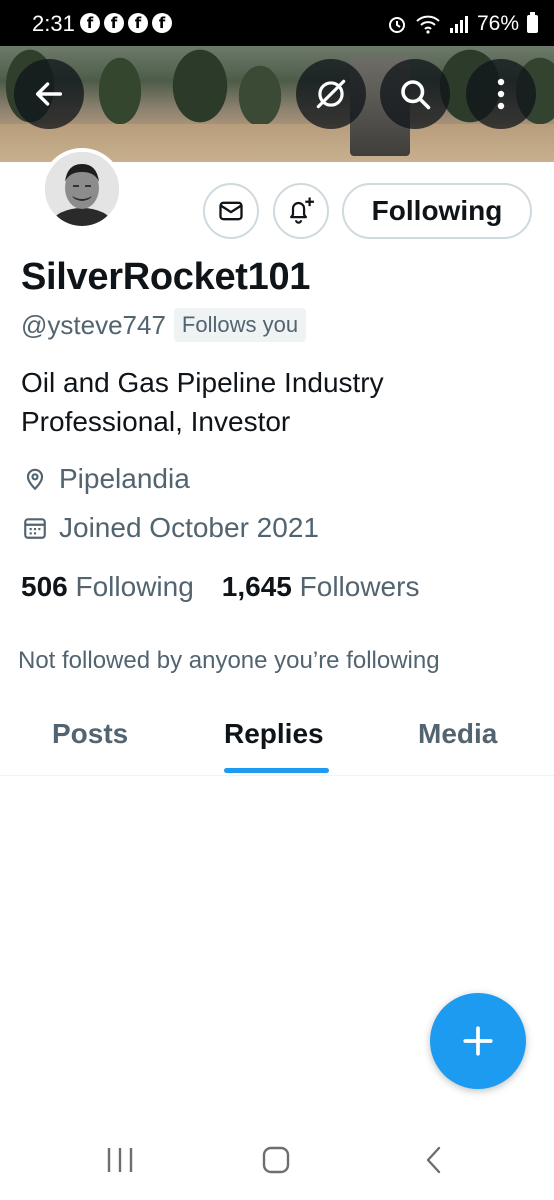  I want to click on follows-you-badge: Follows you, so click(240, 325).